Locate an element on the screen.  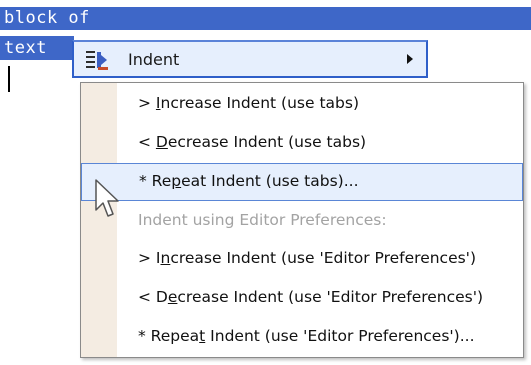
menu-section-header-editor-preferences: Indent using Editor Preferences: is located at coordinates (302, 221).